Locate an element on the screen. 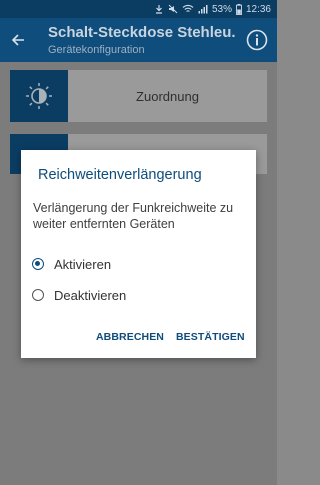 The width and height of the screenshot is (320, 485). battery-icon is located at coordinates (239, 9).